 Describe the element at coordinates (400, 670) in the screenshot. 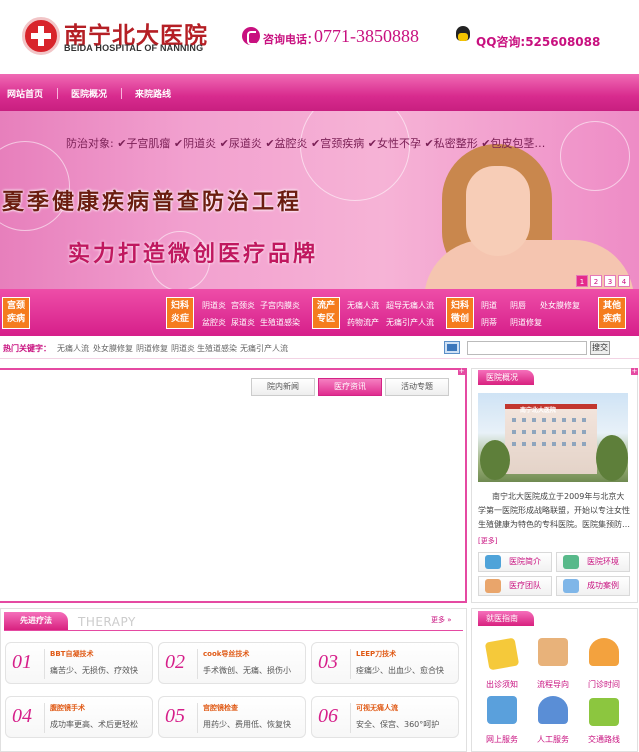

I see `card-desc: 痊痛少、出血少、愈合快` at that location.